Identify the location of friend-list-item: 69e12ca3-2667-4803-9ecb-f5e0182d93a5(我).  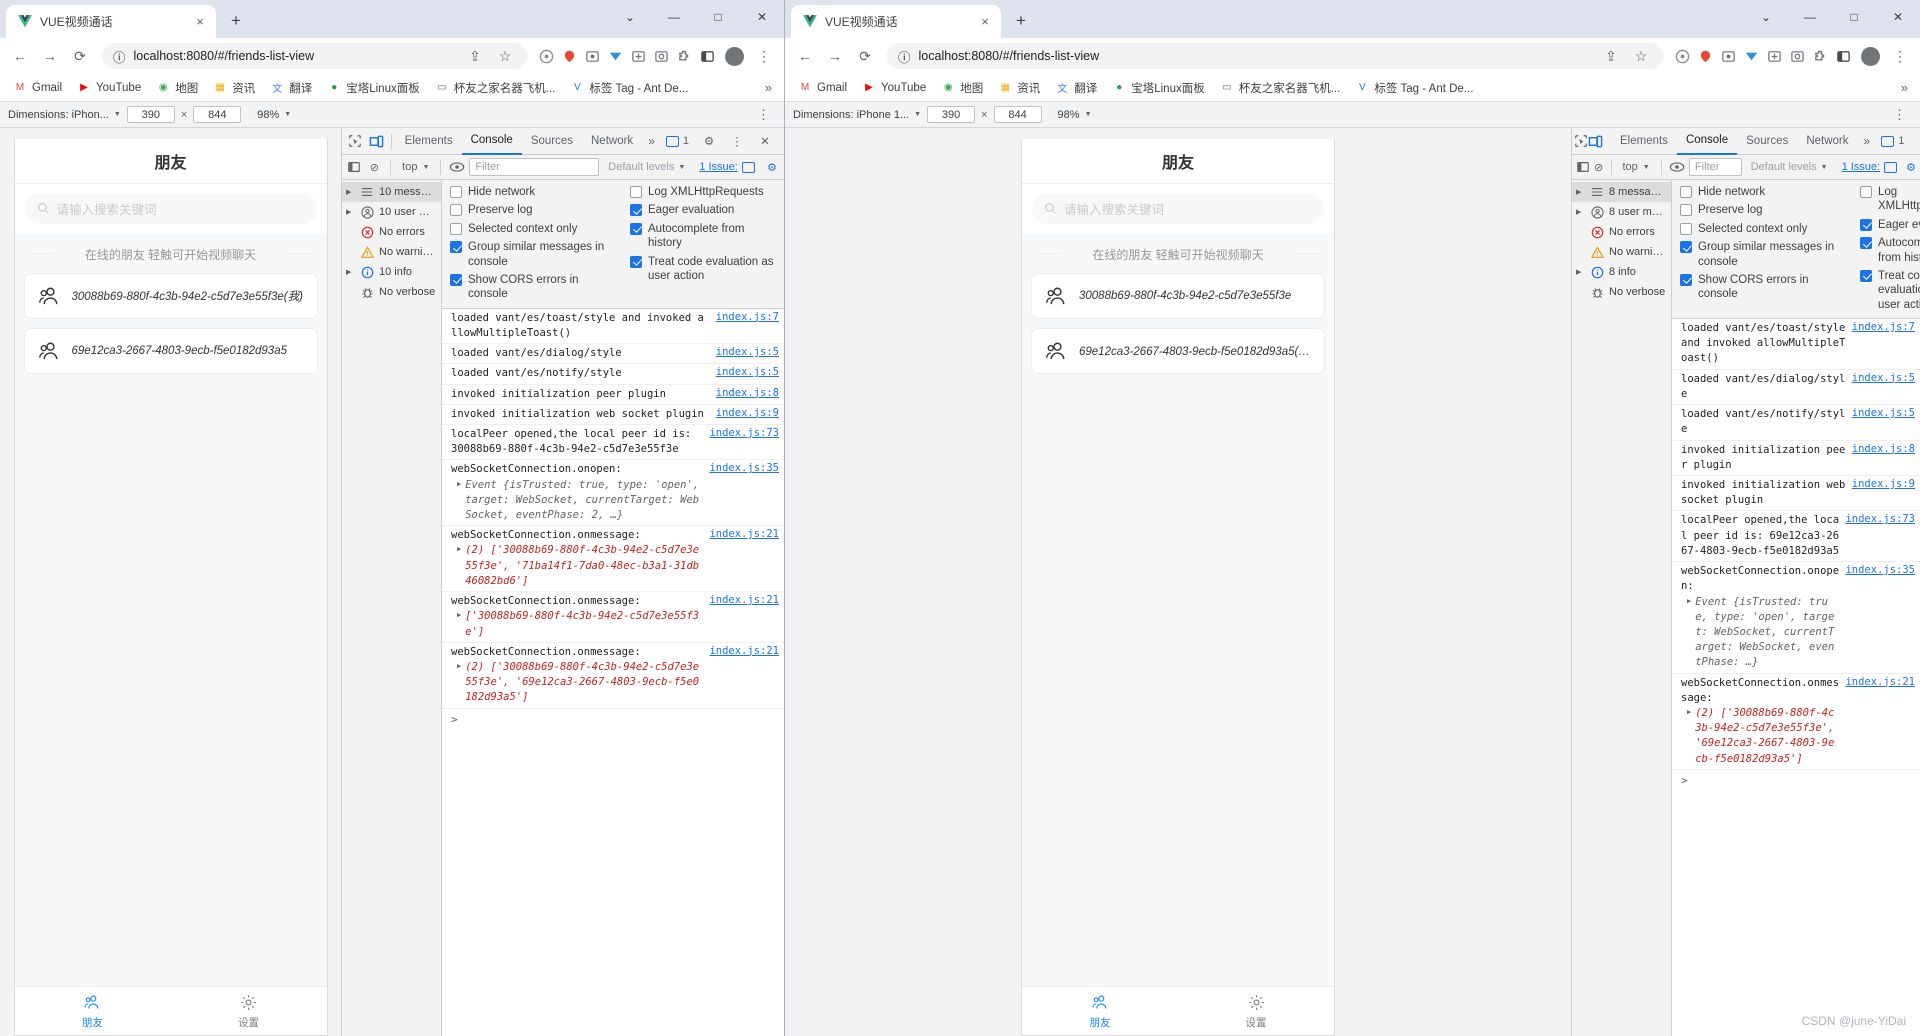
(1178, 351).